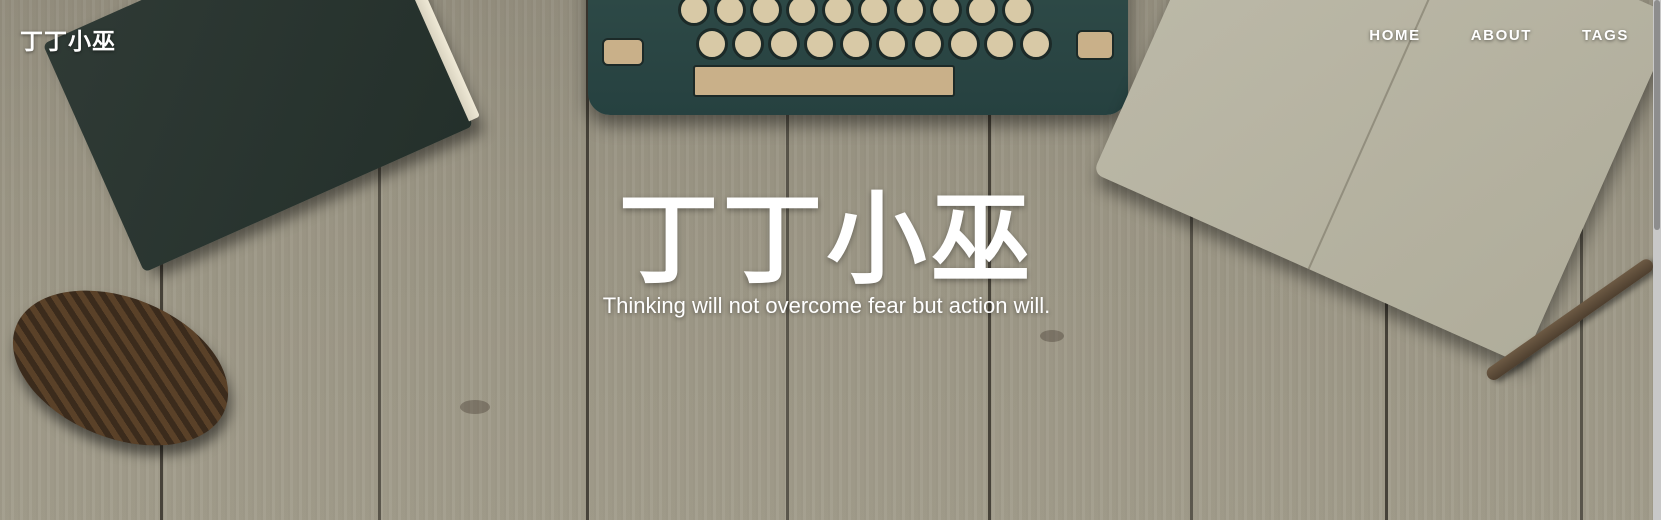 The width and height of the screenshot is (1661, 520). What do you see at coordinates (1501, 35) in the screenshot?
I see `nav-link-about: ABOUT` at bounding box center [1501, 35].